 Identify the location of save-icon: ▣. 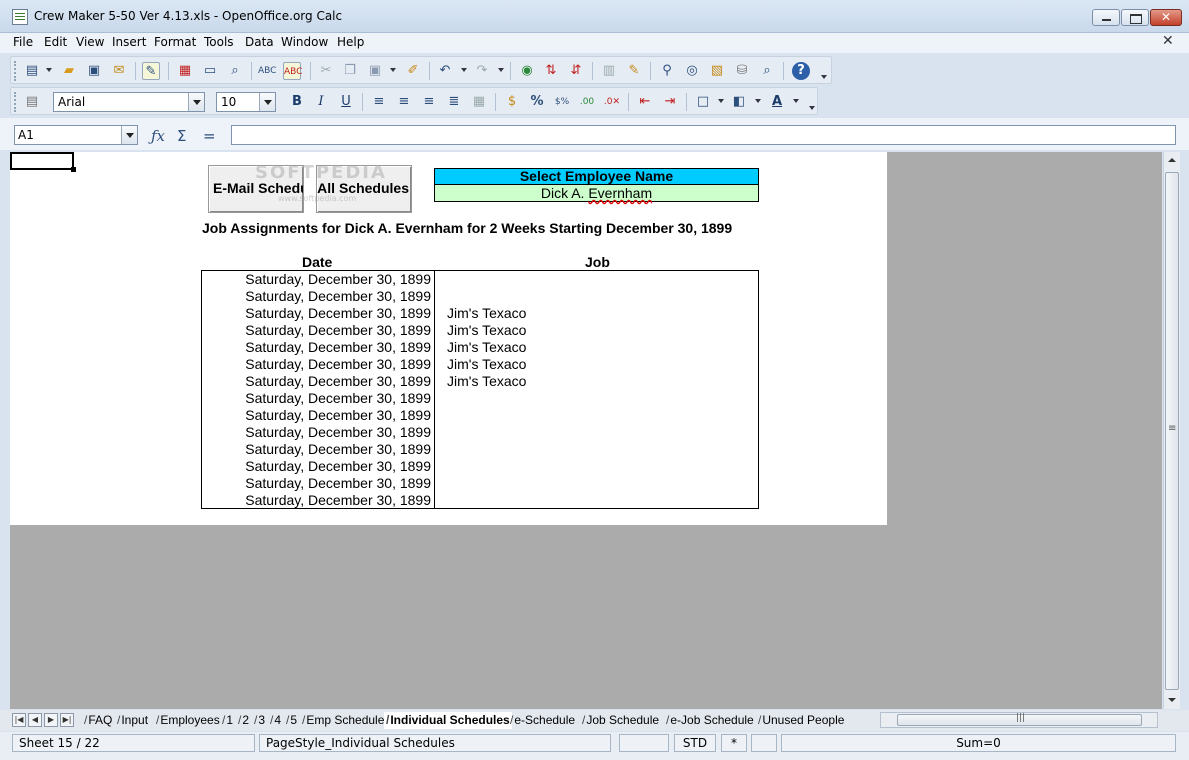
(94, 71).